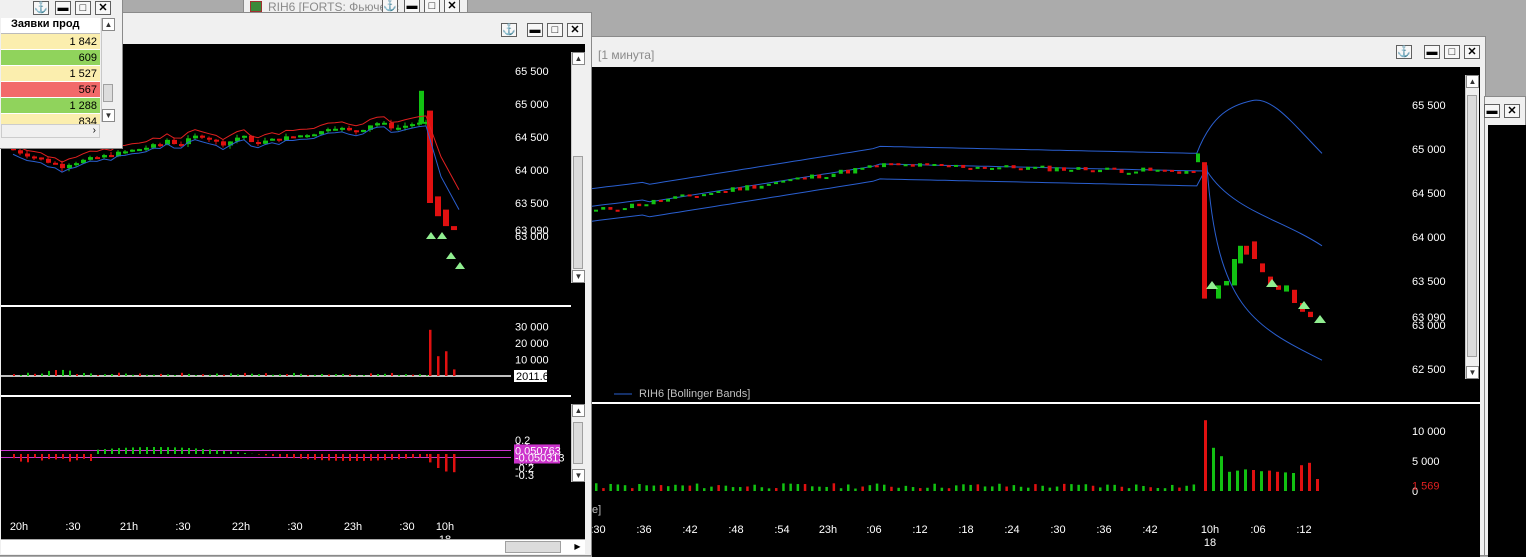 The image size is (1526, 557). What do you see at coordinates (241, 527) in the screenshot?
I see `time-axis-label: 22h` at bounding box center [241, 527].